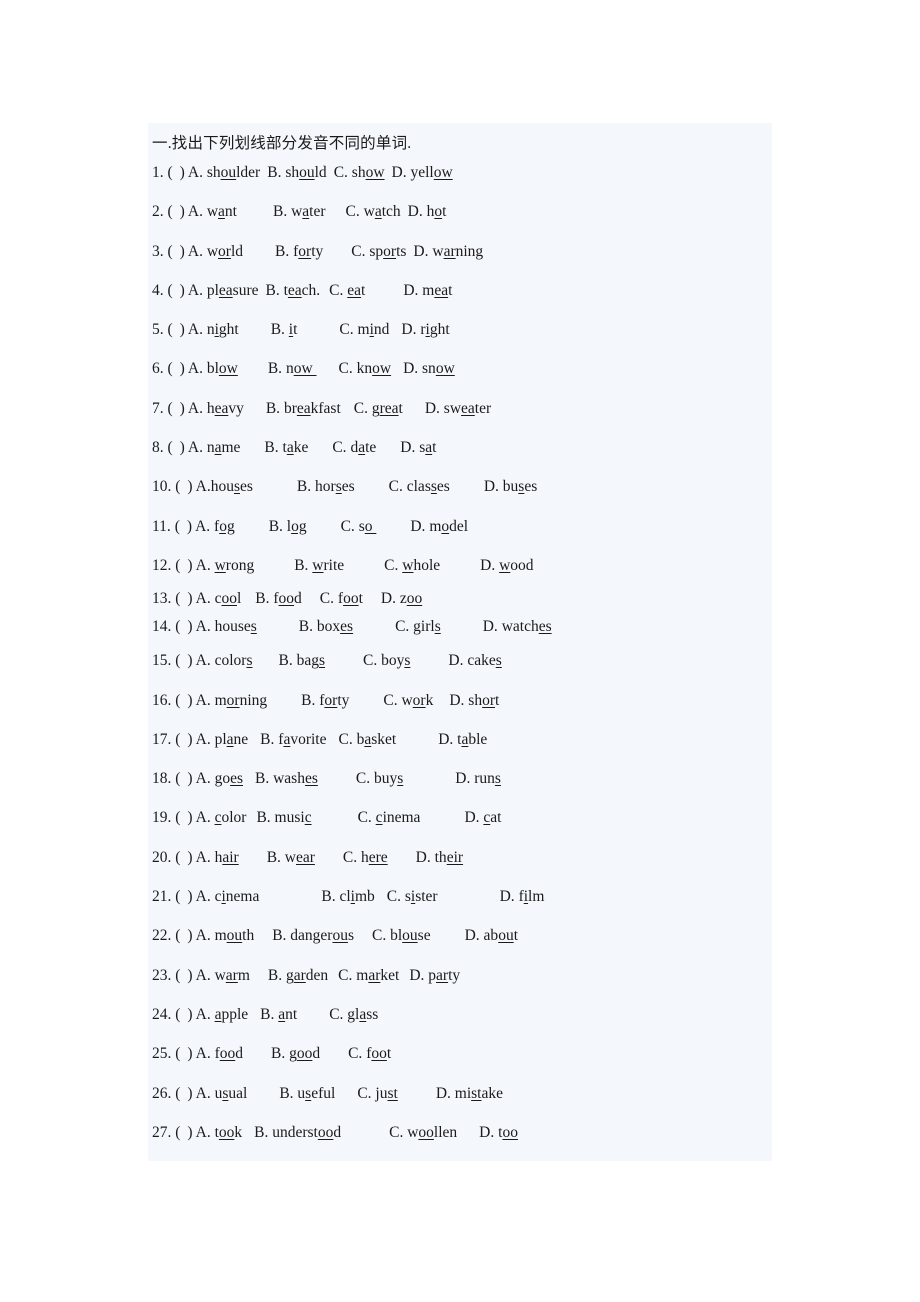  Describe the element at coordinates (347, 896) in the screenshot. I see `answer-option: B. climb` at that location.